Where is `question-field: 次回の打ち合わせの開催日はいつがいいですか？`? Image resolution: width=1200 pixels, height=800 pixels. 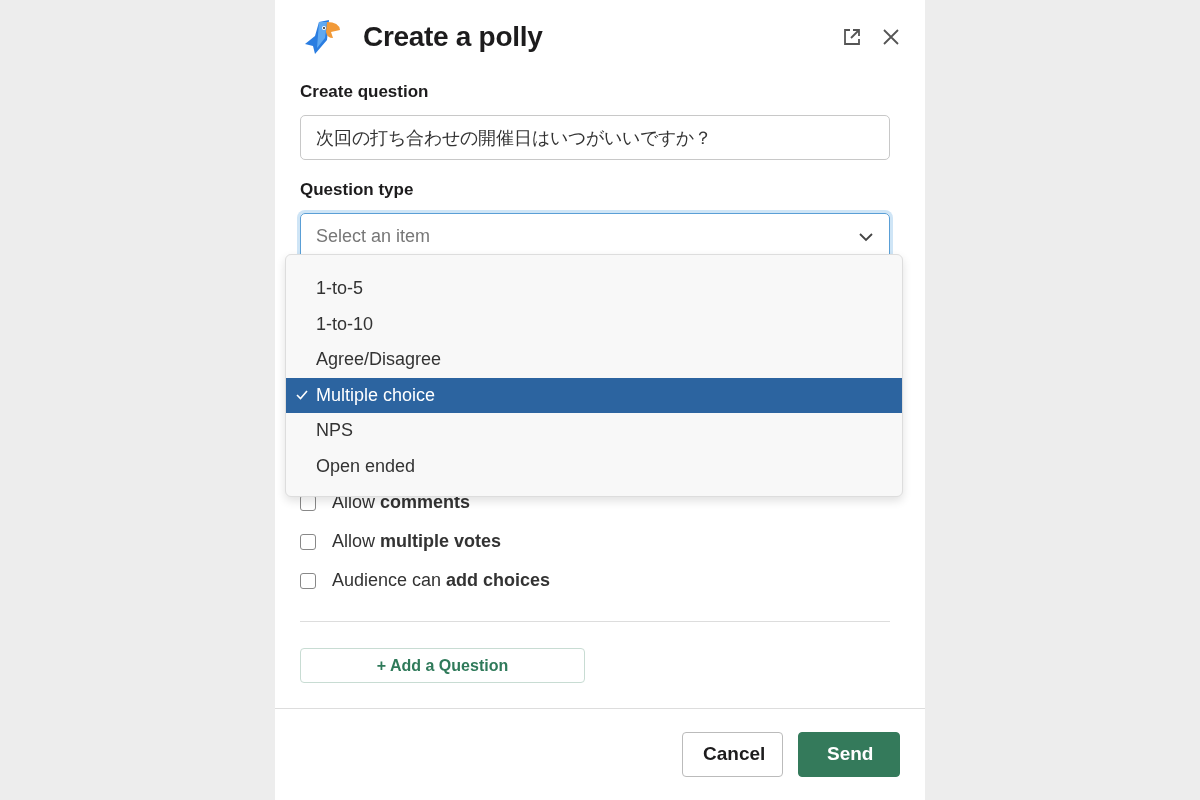
question-field: 次回の打ち合わせの開催日はいつがいいですか？ is located at coordinates (595, 137).